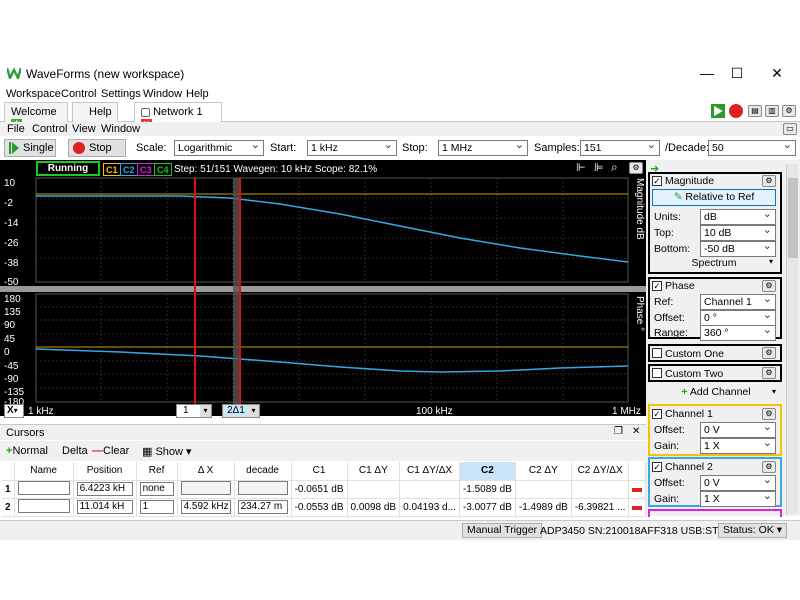 The height and width of the screenshot is (600, 800). I want to click on col-c2-dy: C2 ΔY, so click(543, 471).